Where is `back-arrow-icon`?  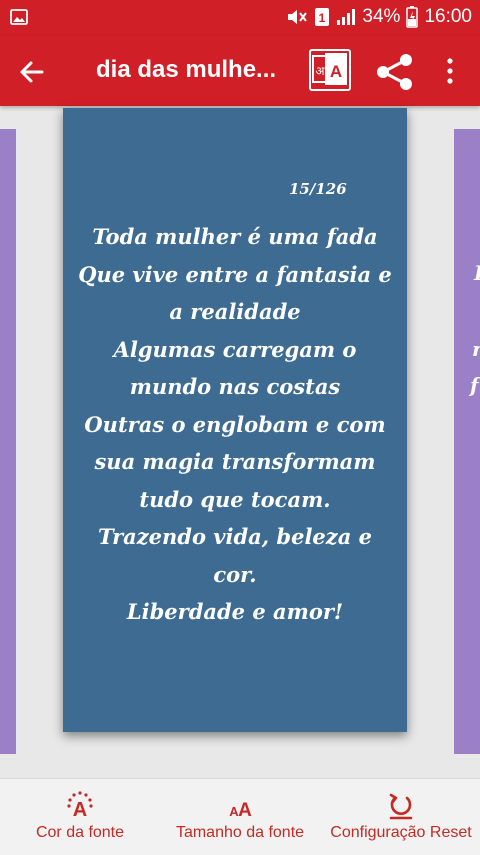
back-arrow-icon is located at coordinates (32, 72).